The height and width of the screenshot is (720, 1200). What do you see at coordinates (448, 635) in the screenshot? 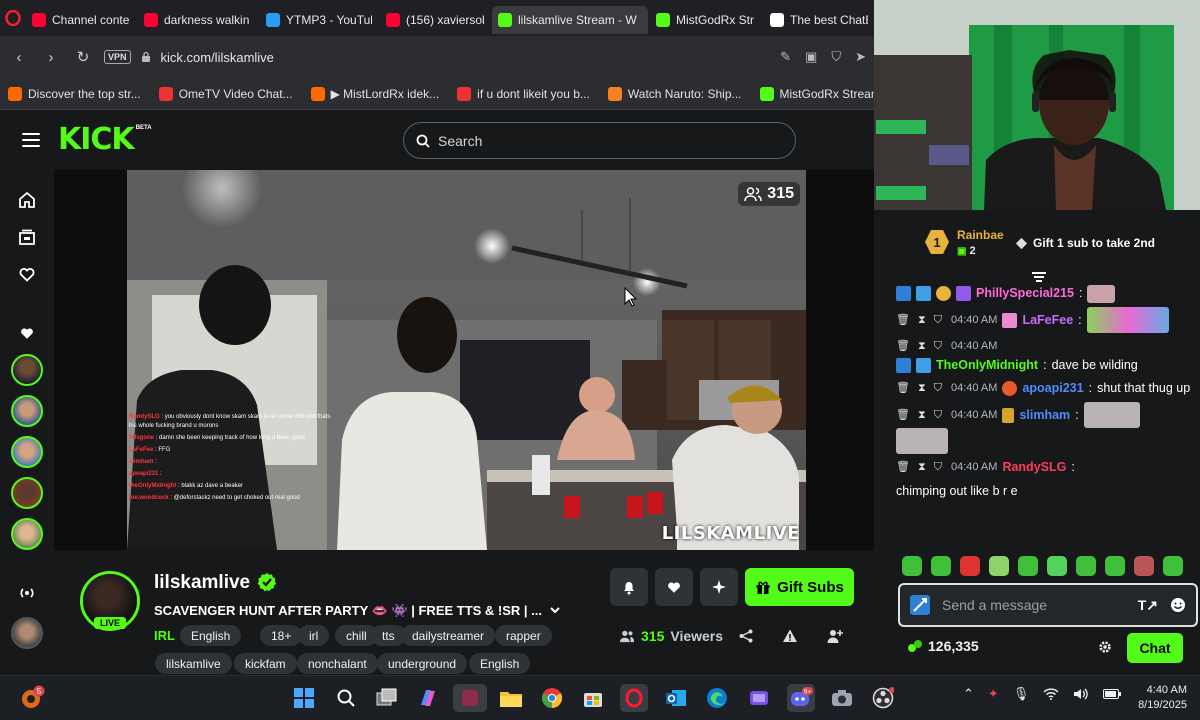
I see `stream-tag: dailystreamer` at bounding box center [448, 635].